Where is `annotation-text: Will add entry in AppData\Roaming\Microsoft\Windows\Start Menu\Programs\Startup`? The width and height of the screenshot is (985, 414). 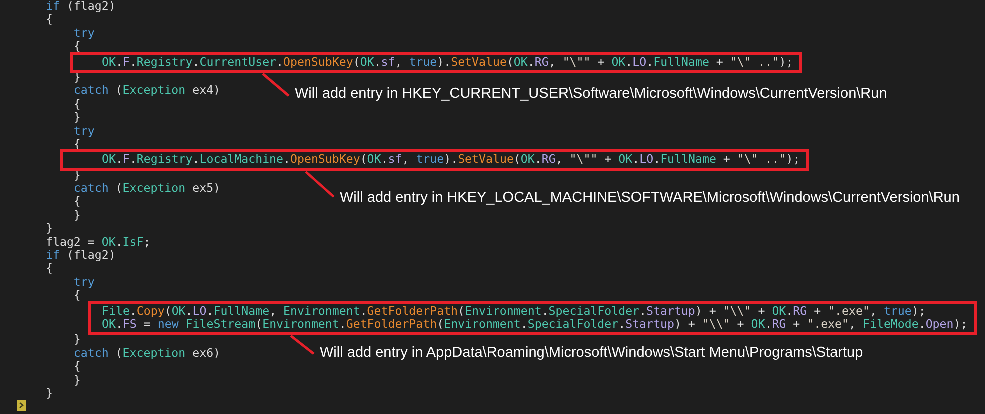 annotation-text: Will add entry in AppData\Roaming\Microsoft\Windows\Start Menu\Programs\Startup is located at coordinates (592, 353).